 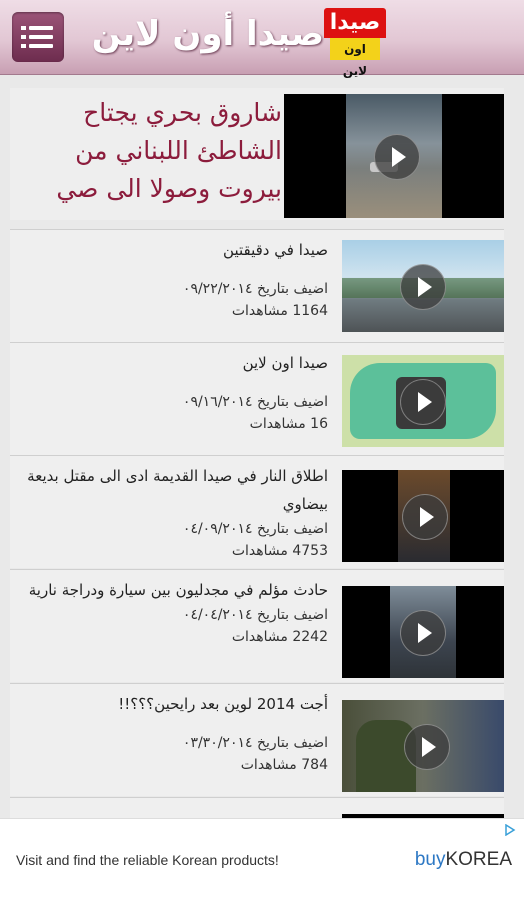 I want to click on video-title: صيدا اون لاين, so click(x=285, y=363).